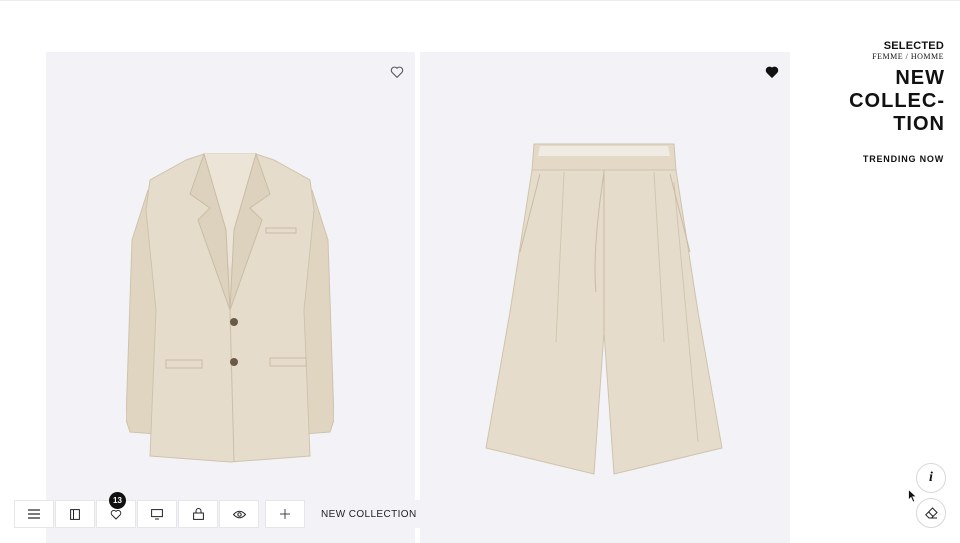 The width and height of the screenshot is (960, 543). I want to click on new-collection-button: NEW COLLECTION, so click(369, 514).